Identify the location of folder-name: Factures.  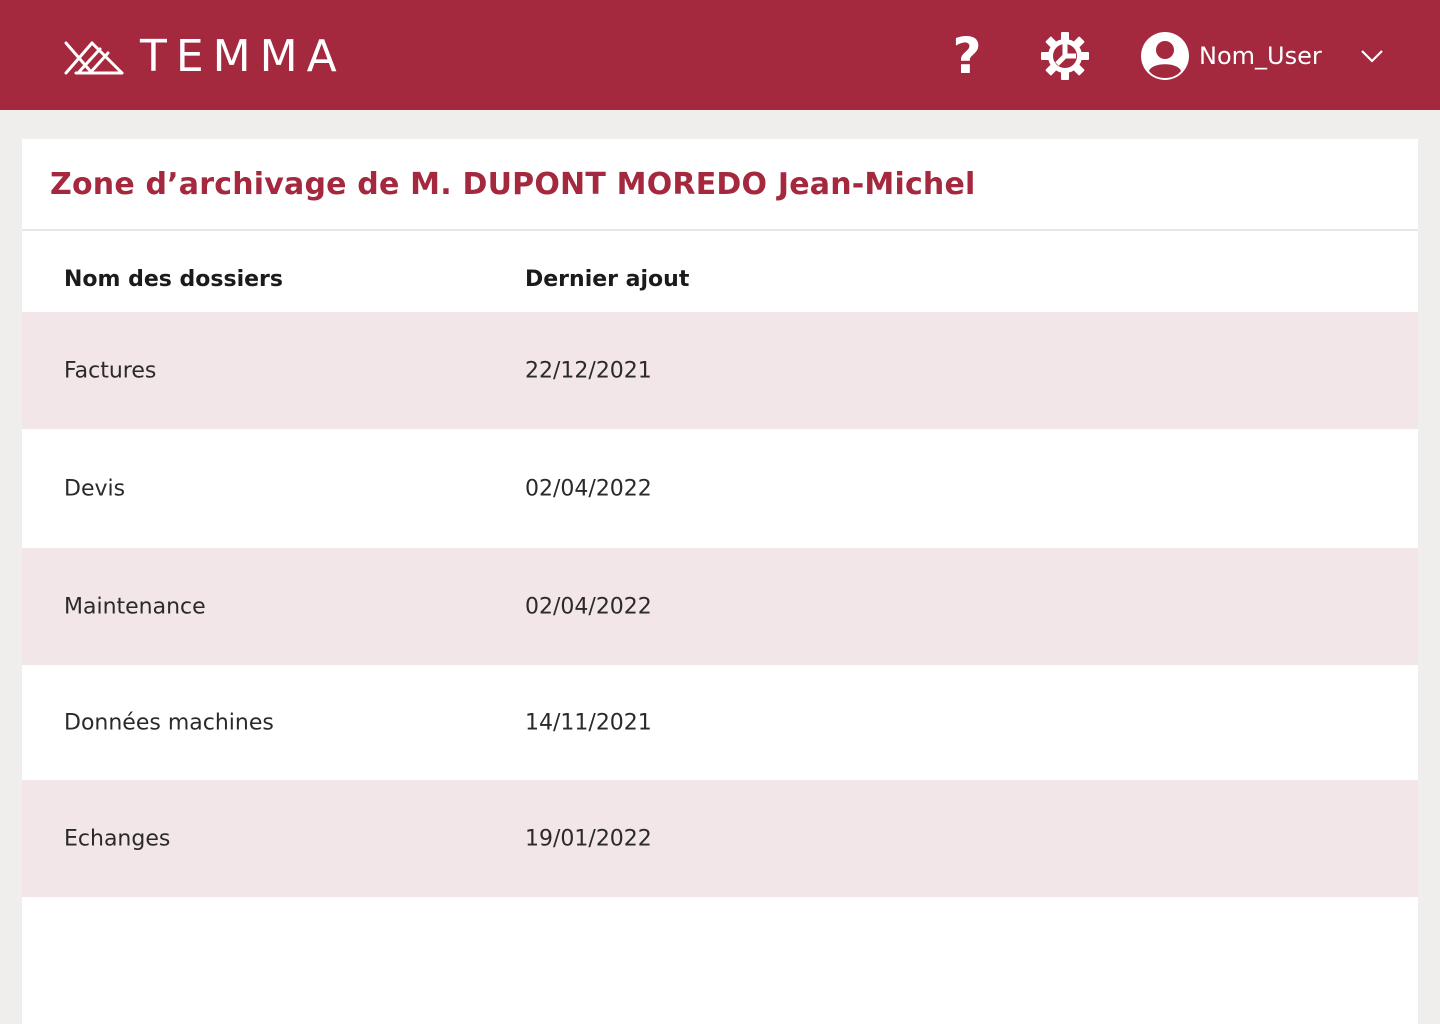
(110, 370).